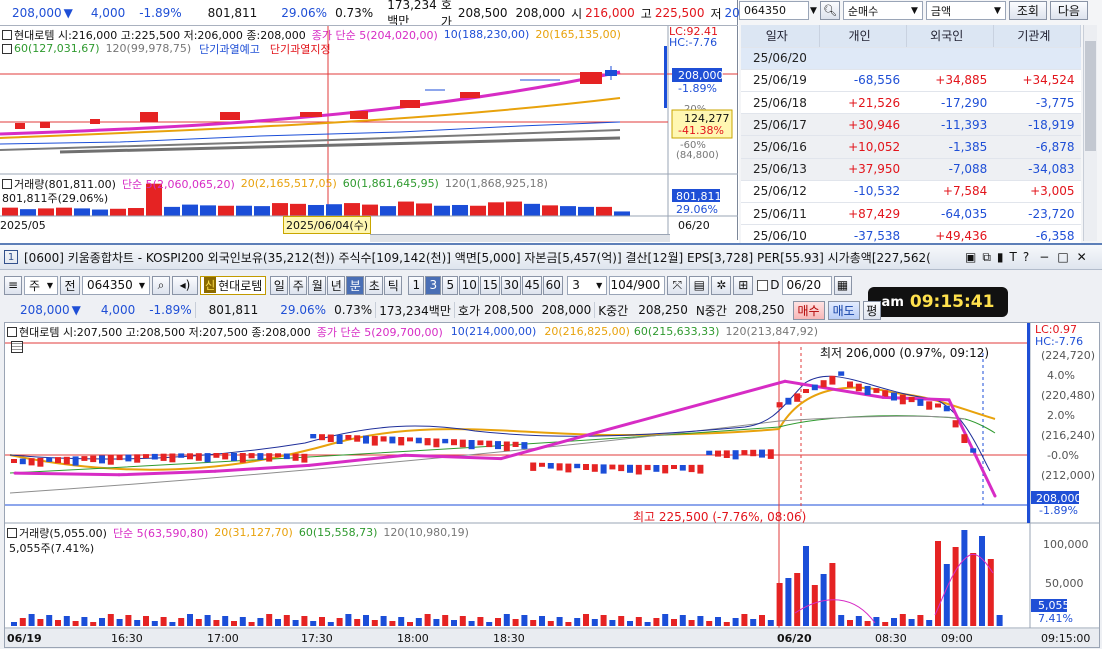 The width and height of the screenshot is (1102, 649). Describe the element at coordinates (127, 638) in the screenshot. I see `x-axis-label: 16:30` at that location.